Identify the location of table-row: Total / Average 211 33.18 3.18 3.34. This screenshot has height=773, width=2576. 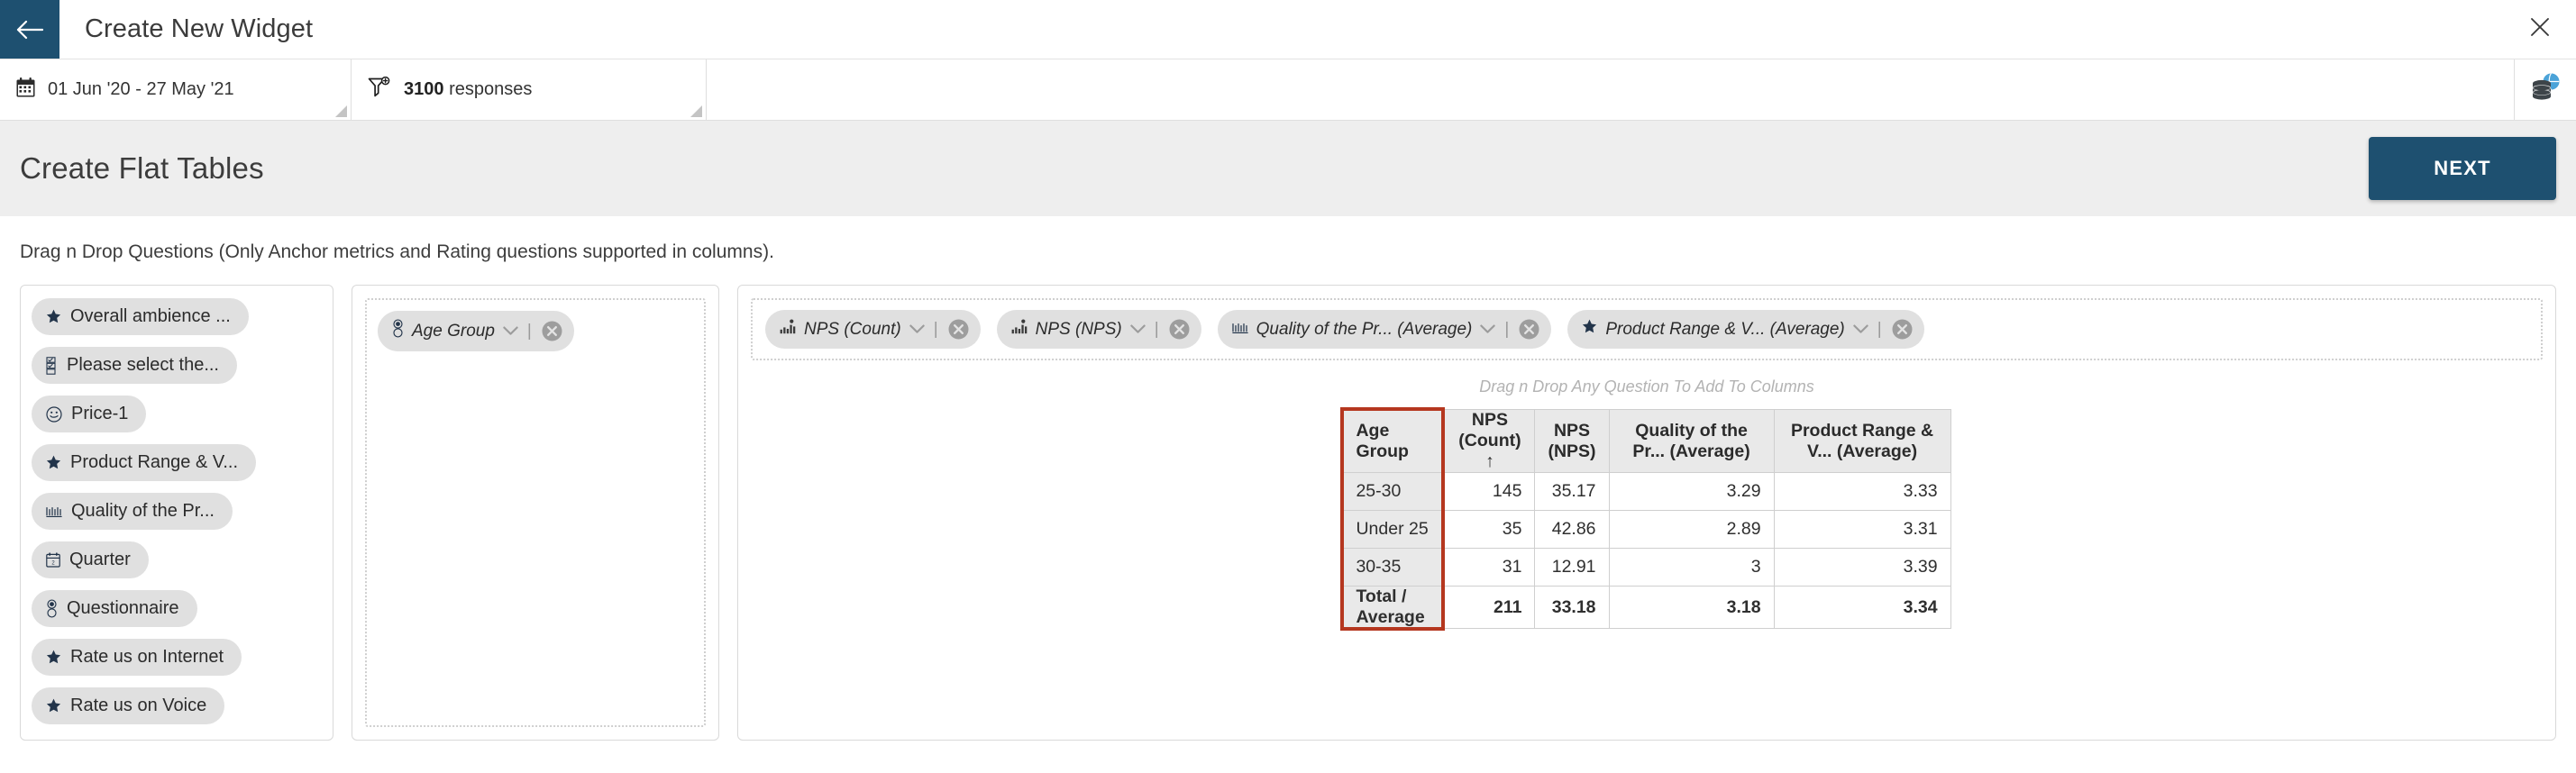
(1646, 607).